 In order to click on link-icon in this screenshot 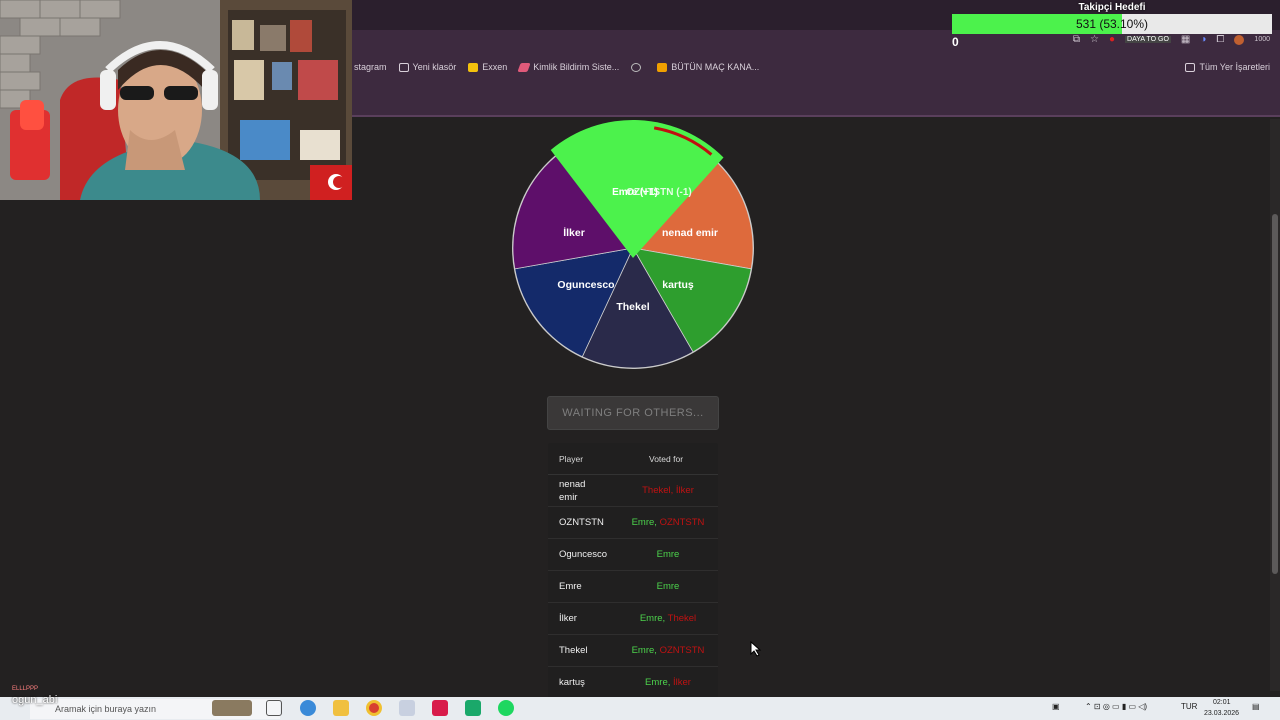, I will do `click(524, 67)`.